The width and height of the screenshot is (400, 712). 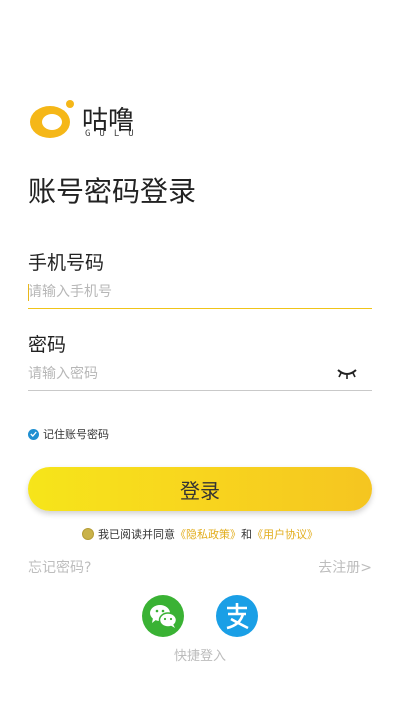 I want to click on phone-field-container, so click(x=200, y=293).